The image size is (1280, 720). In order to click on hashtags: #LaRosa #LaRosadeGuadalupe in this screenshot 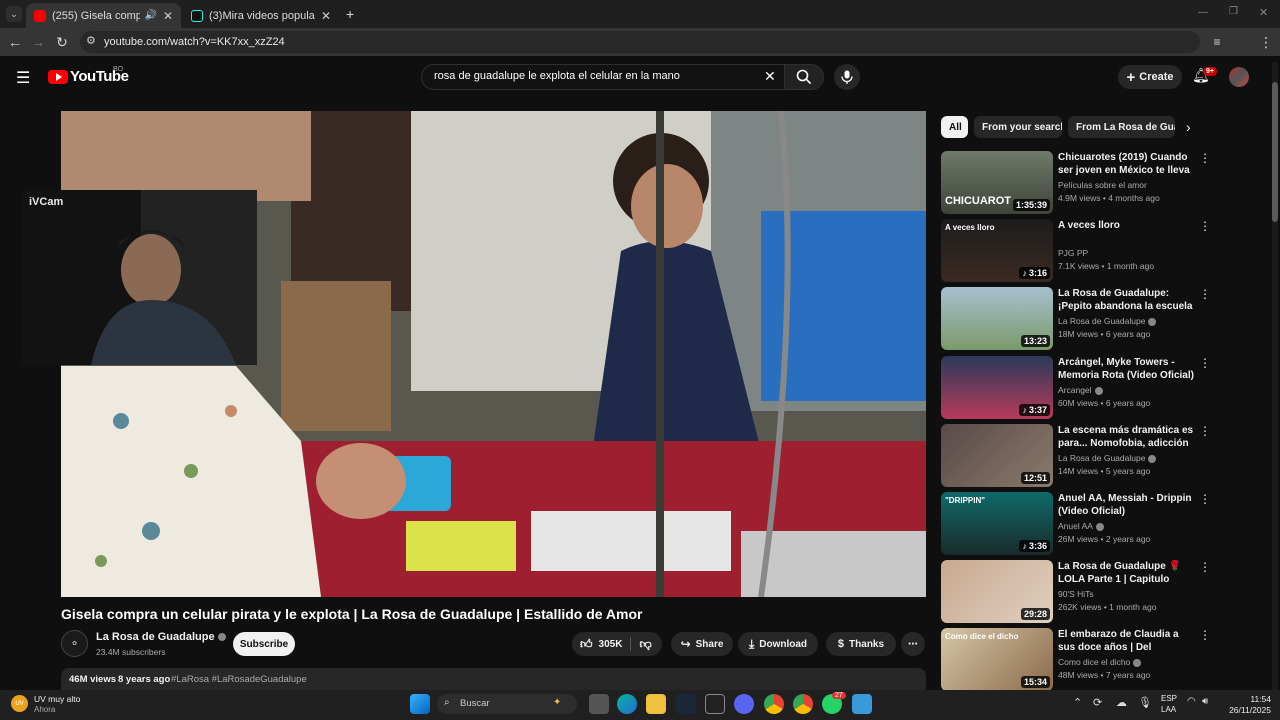, I will do `click(239, 679)`.